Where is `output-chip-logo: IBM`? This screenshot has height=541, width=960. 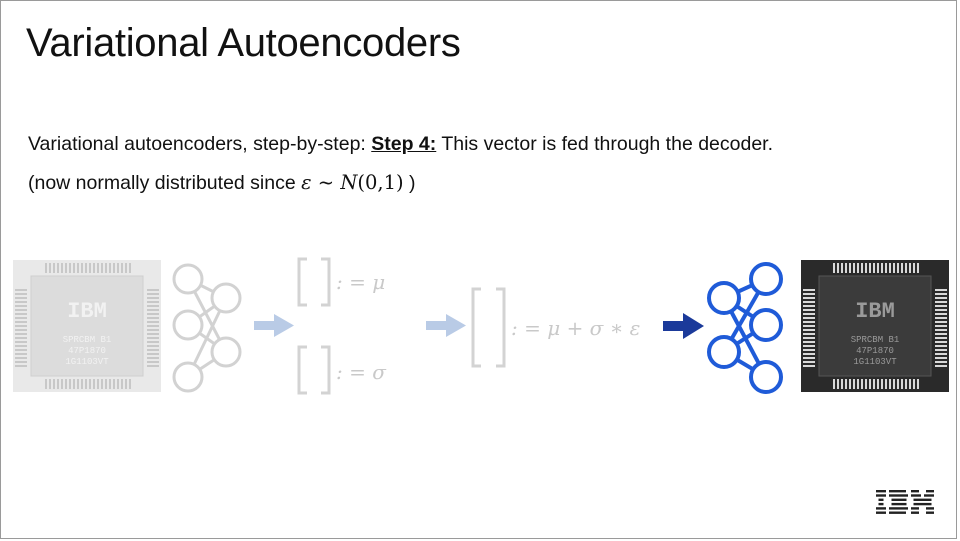 output-chip-logo: IBM is located at coordinates (875, 311).